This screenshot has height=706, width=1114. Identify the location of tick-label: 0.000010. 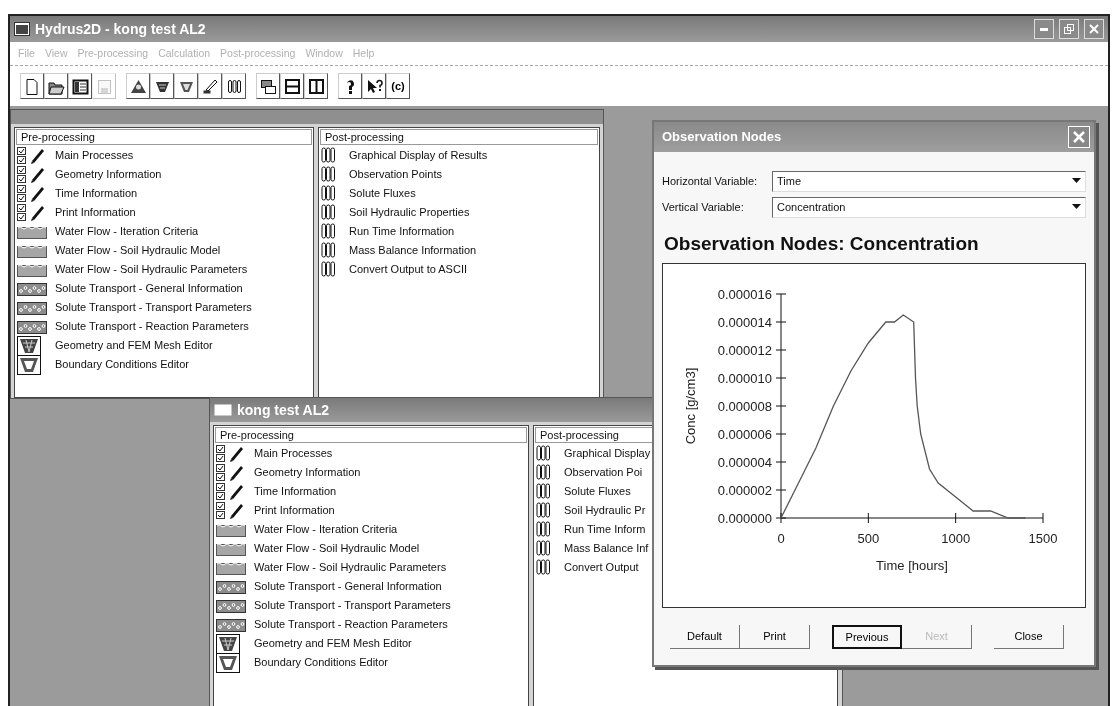
(744, 378).